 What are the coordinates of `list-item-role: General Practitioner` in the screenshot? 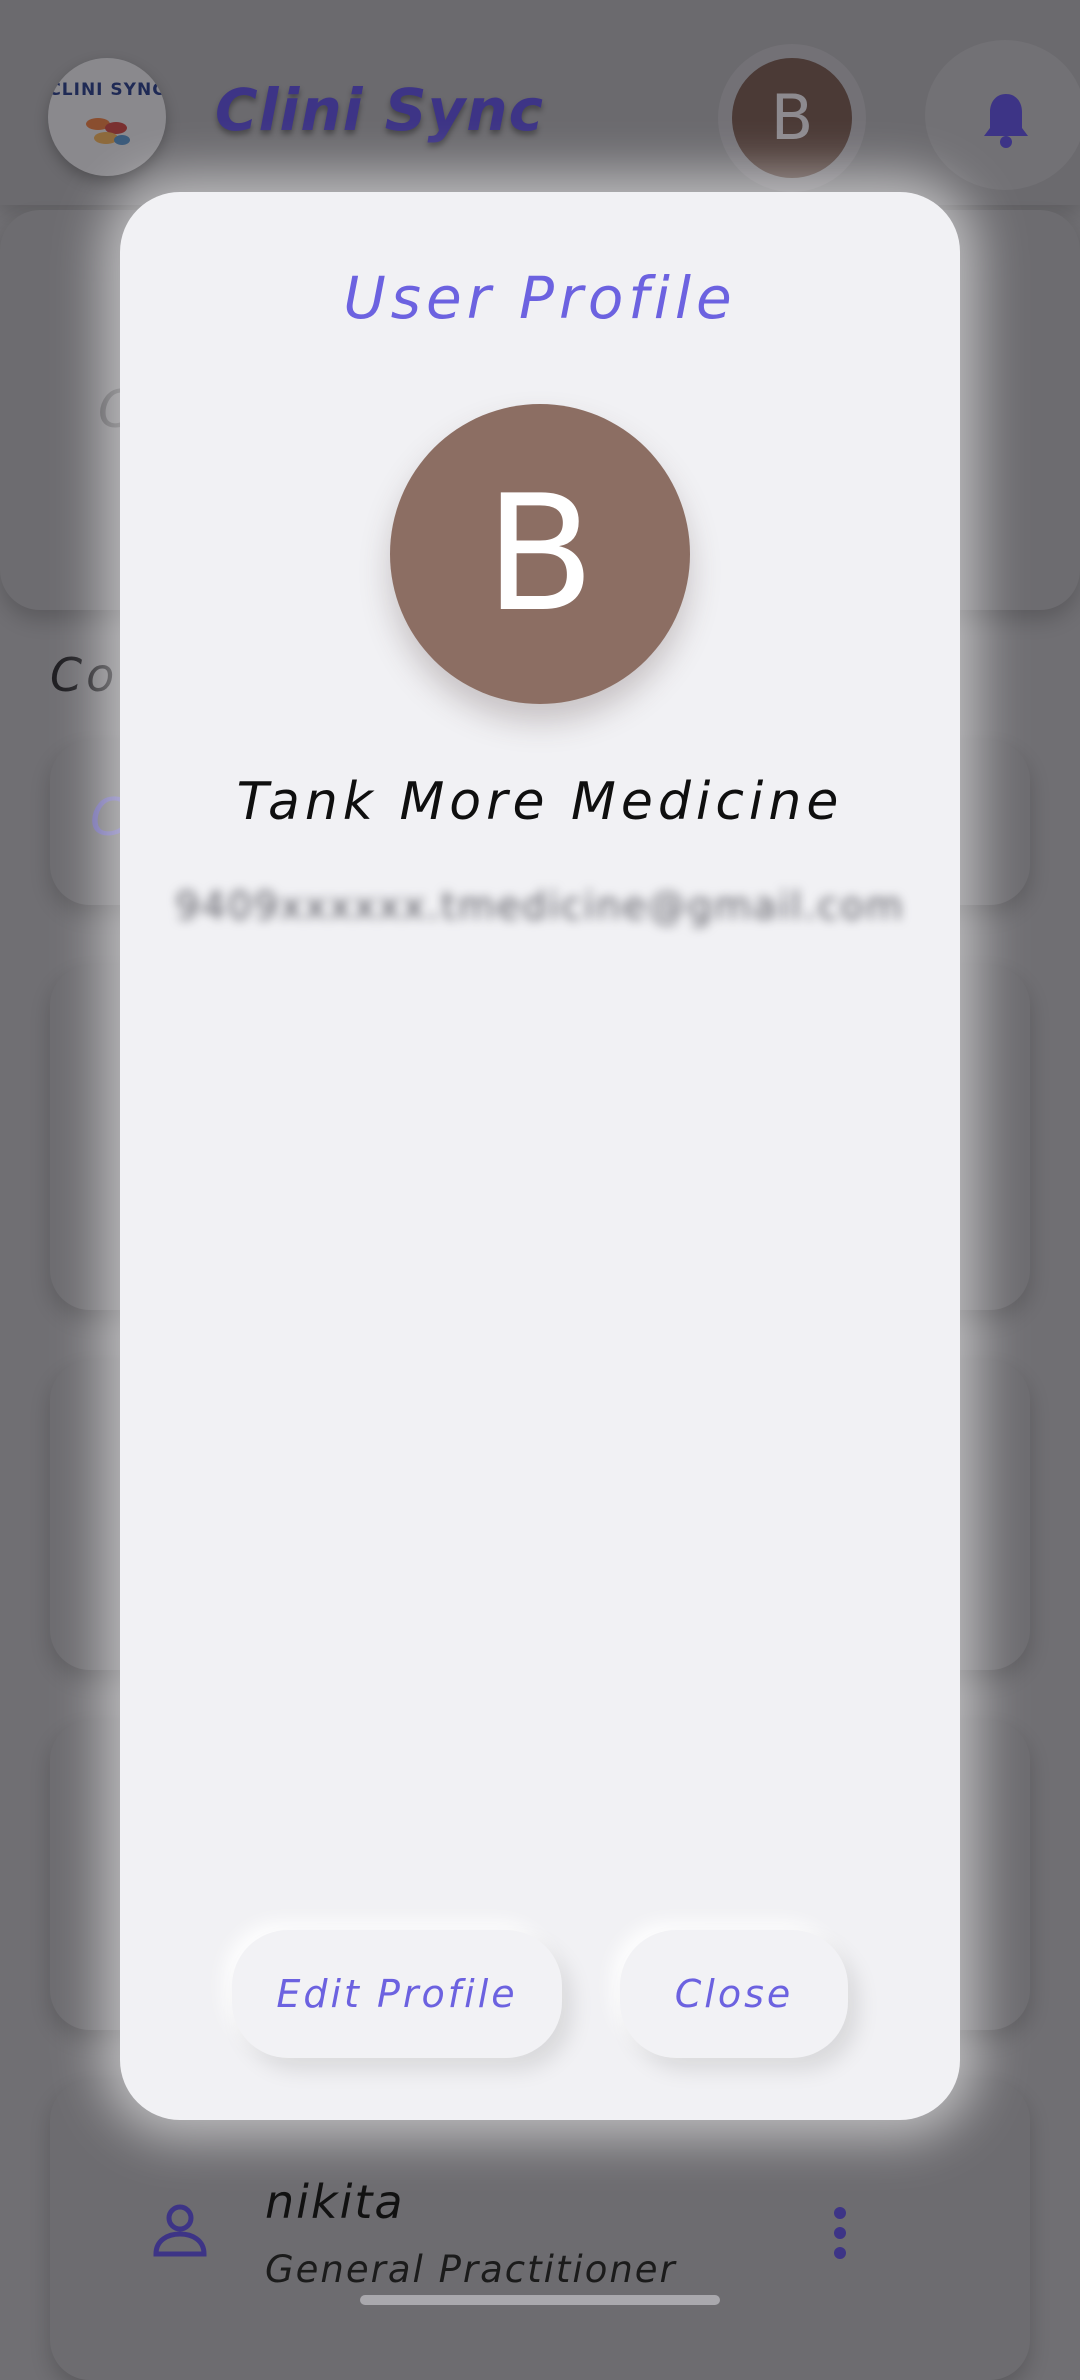 It's located at (471, 2269).